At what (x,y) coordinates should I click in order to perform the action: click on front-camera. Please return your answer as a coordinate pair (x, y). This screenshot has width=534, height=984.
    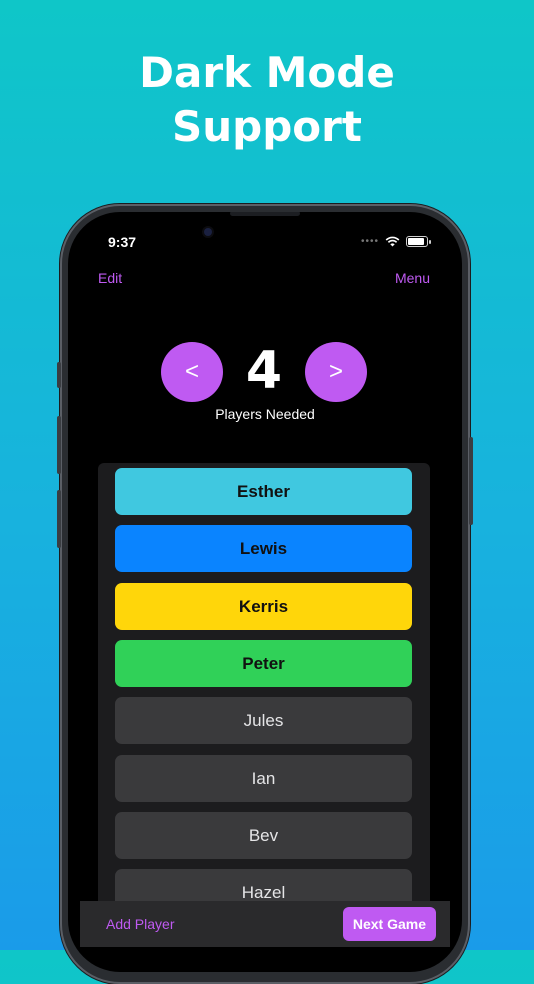
    Looking at the image, I should click on (208, 232).